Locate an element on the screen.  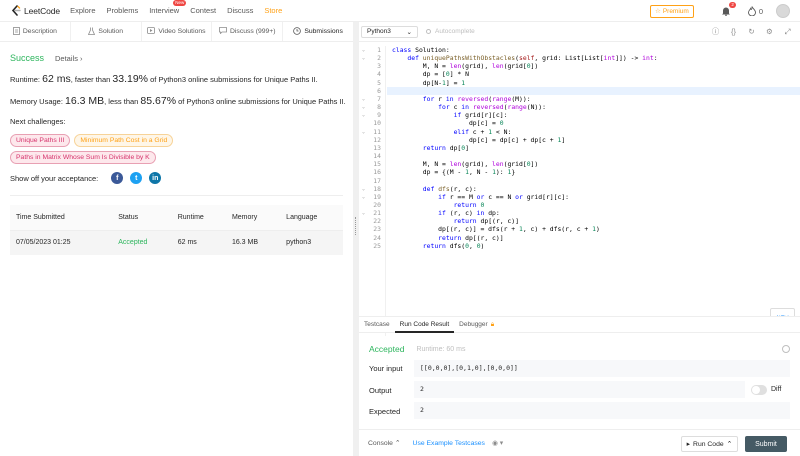
tab-testcase: Testcase is located at coordinates (377, 324).